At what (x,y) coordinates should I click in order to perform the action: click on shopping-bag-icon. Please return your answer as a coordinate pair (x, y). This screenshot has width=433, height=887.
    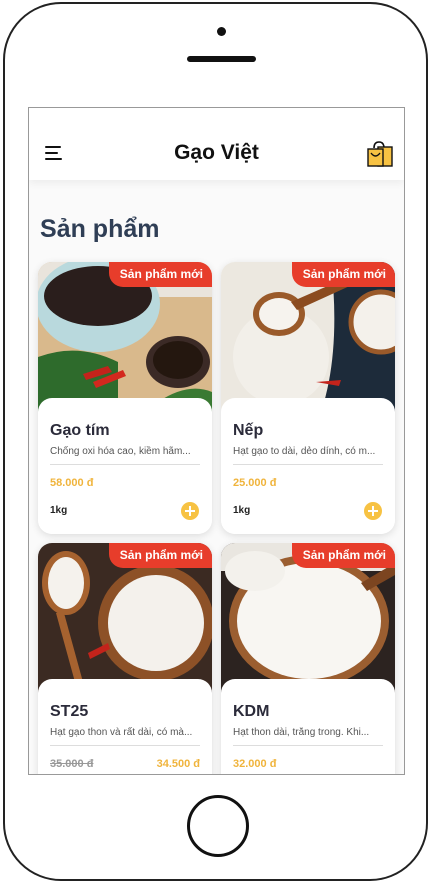
    Looking at the image, I should click on (380, 154).